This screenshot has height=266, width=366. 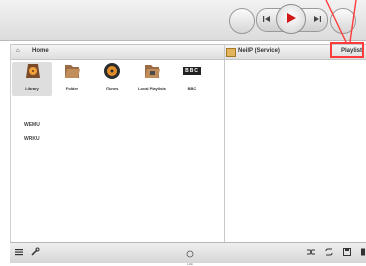 I want to click on playlist-highlight, so click(x=347, y=50).